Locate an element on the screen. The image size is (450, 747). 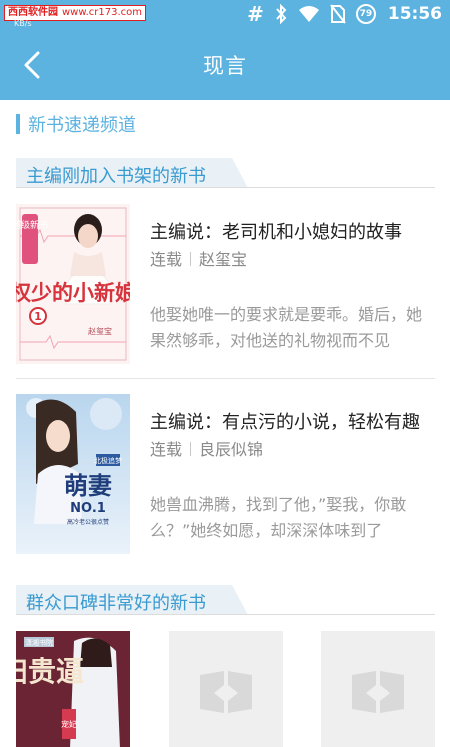
page-title: 现言 is located at coordinates (225, 66).